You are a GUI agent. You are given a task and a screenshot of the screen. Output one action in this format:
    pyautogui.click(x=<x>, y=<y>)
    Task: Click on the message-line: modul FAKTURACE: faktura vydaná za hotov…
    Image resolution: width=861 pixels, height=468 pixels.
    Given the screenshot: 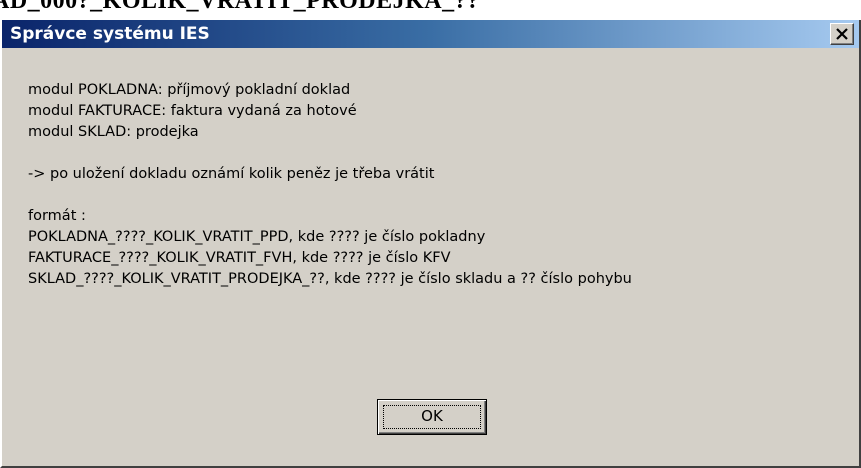 What is the action you would take?
    pyautogui.click(x=192, y=111)
    